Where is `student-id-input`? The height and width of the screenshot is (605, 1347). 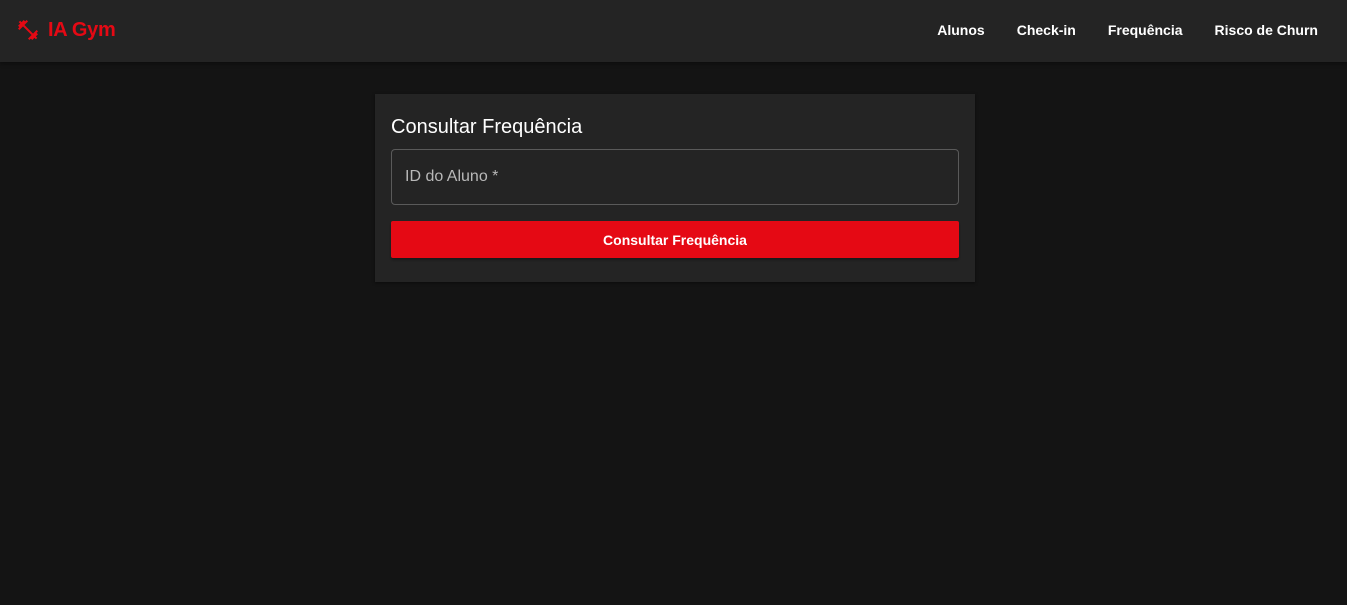 student-id-input is located at coordinates (675, 177).